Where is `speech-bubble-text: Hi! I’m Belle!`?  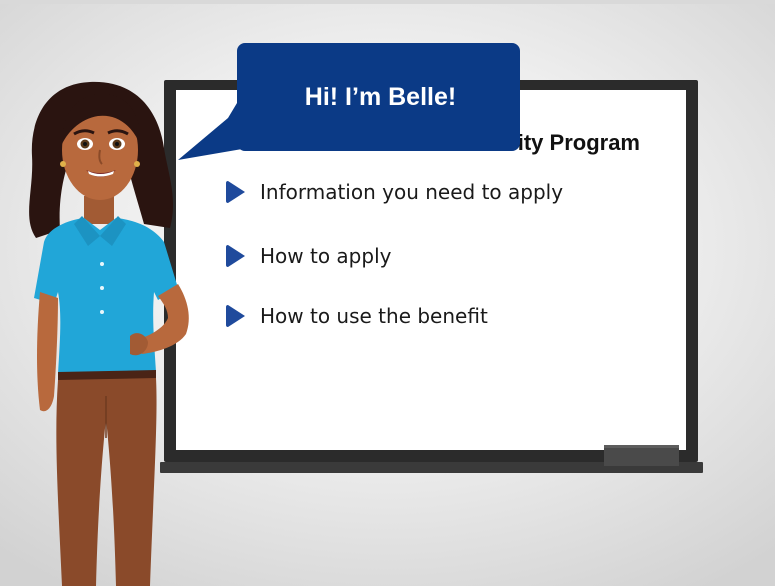
speech-bubble-text: Hi! I’m Belle! is located at coordinates (380, 96).